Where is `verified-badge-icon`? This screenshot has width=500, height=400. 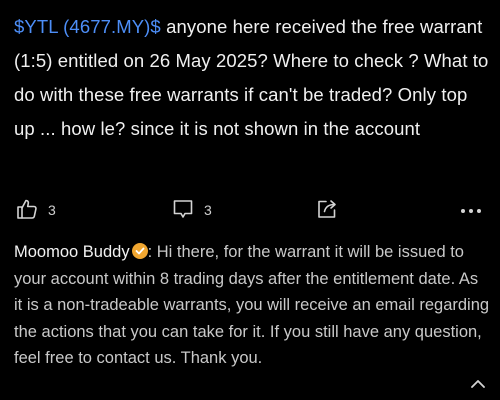
verified-badge-icon is located at coordinates (139, 251).